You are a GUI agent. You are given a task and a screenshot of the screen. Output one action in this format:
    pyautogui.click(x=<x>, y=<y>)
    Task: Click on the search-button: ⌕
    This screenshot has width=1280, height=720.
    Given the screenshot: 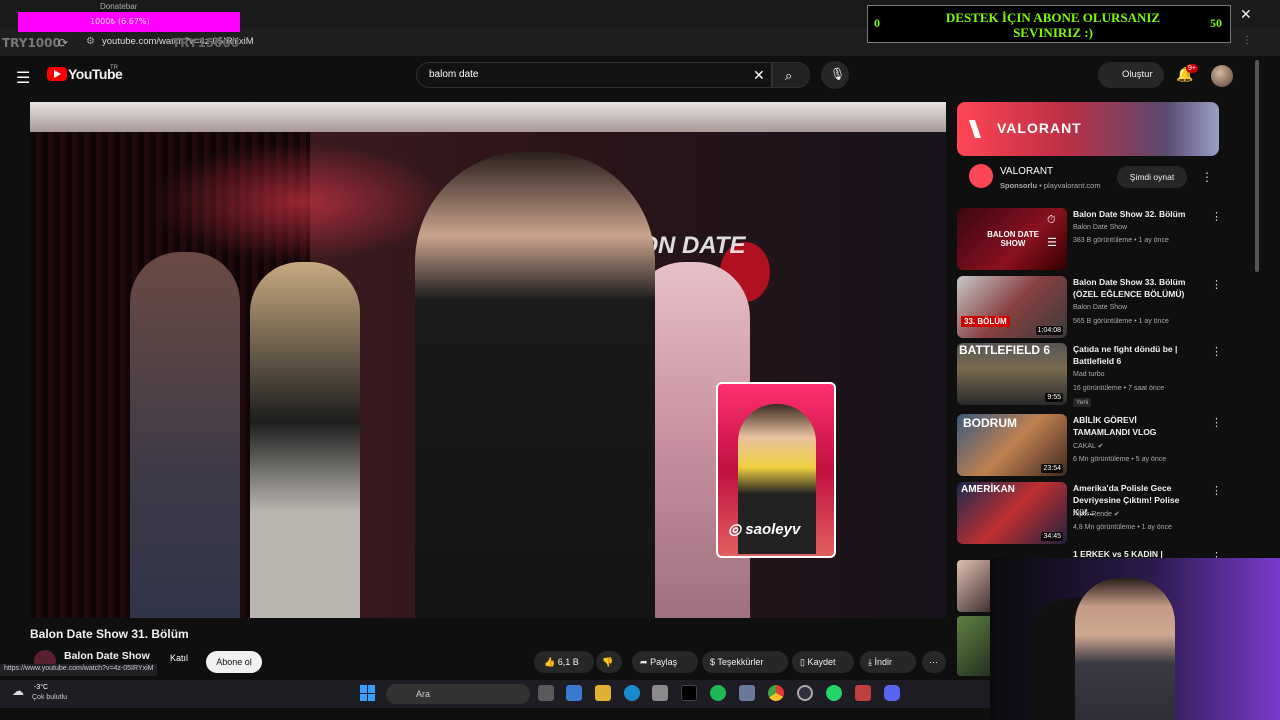 What is the action you would take?
    pyautogui.click(x=791, y=75)
    